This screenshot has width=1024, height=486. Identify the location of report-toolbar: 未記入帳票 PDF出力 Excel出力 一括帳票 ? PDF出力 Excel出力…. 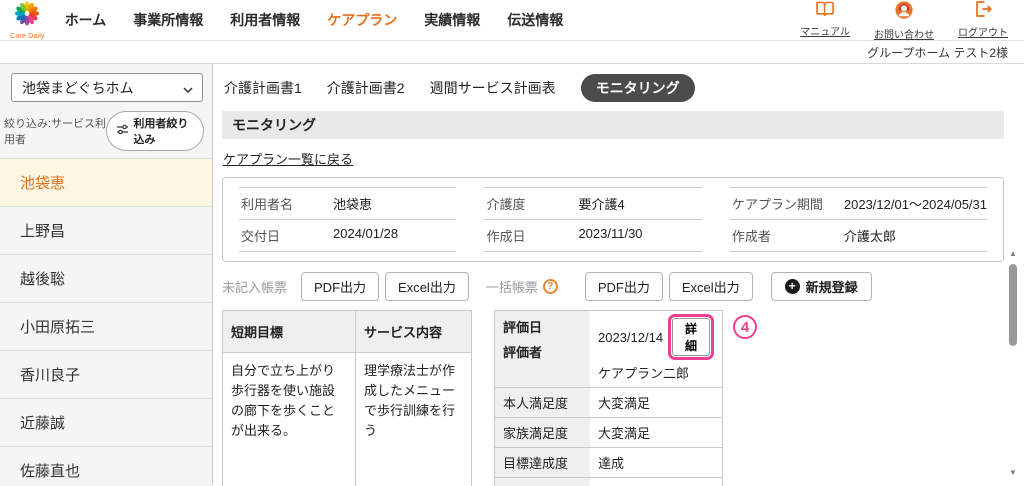
(613, 286).